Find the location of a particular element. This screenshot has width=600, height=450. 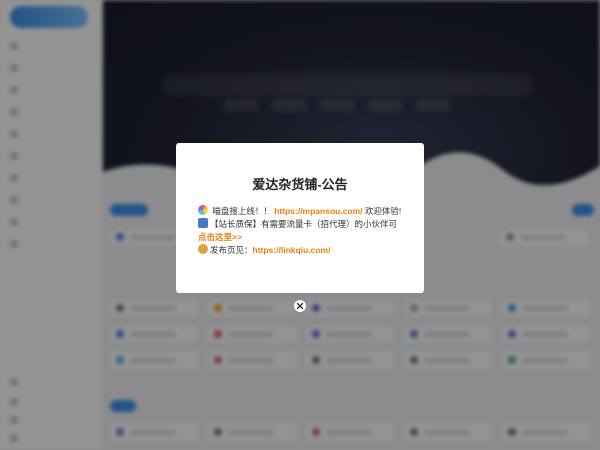

linkqiu-link: https://linkqiu.com/ is located at coordinates (292, 250).